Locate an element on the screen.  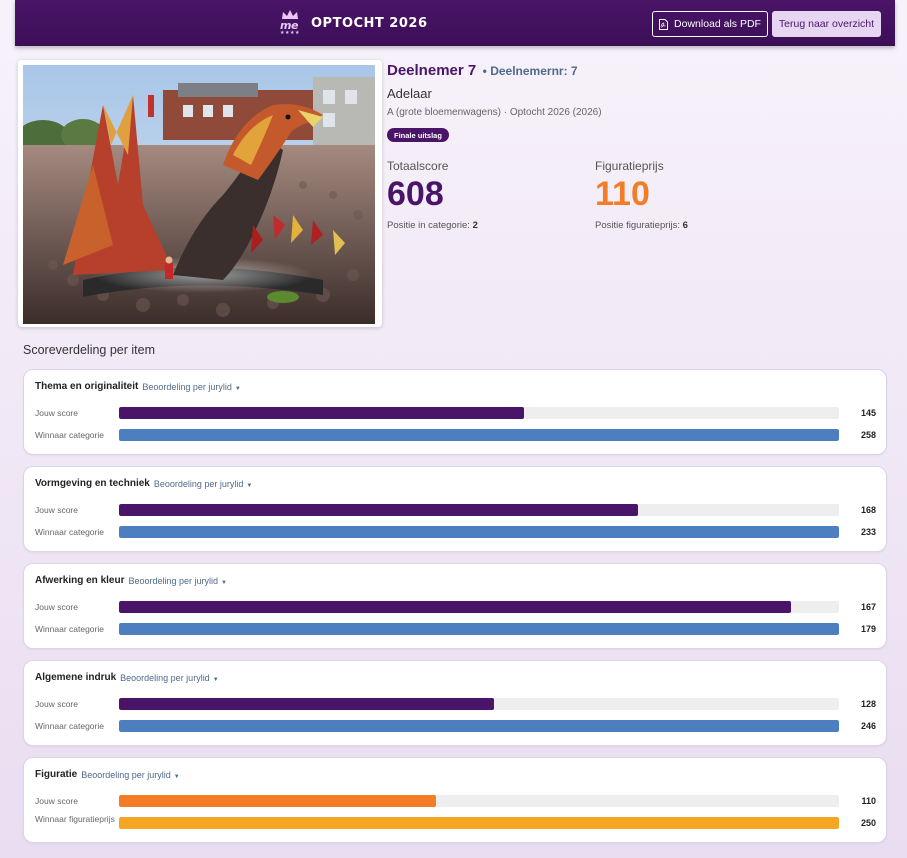
score-item-title: Algemene indruk is located at coordinates (76, 677).